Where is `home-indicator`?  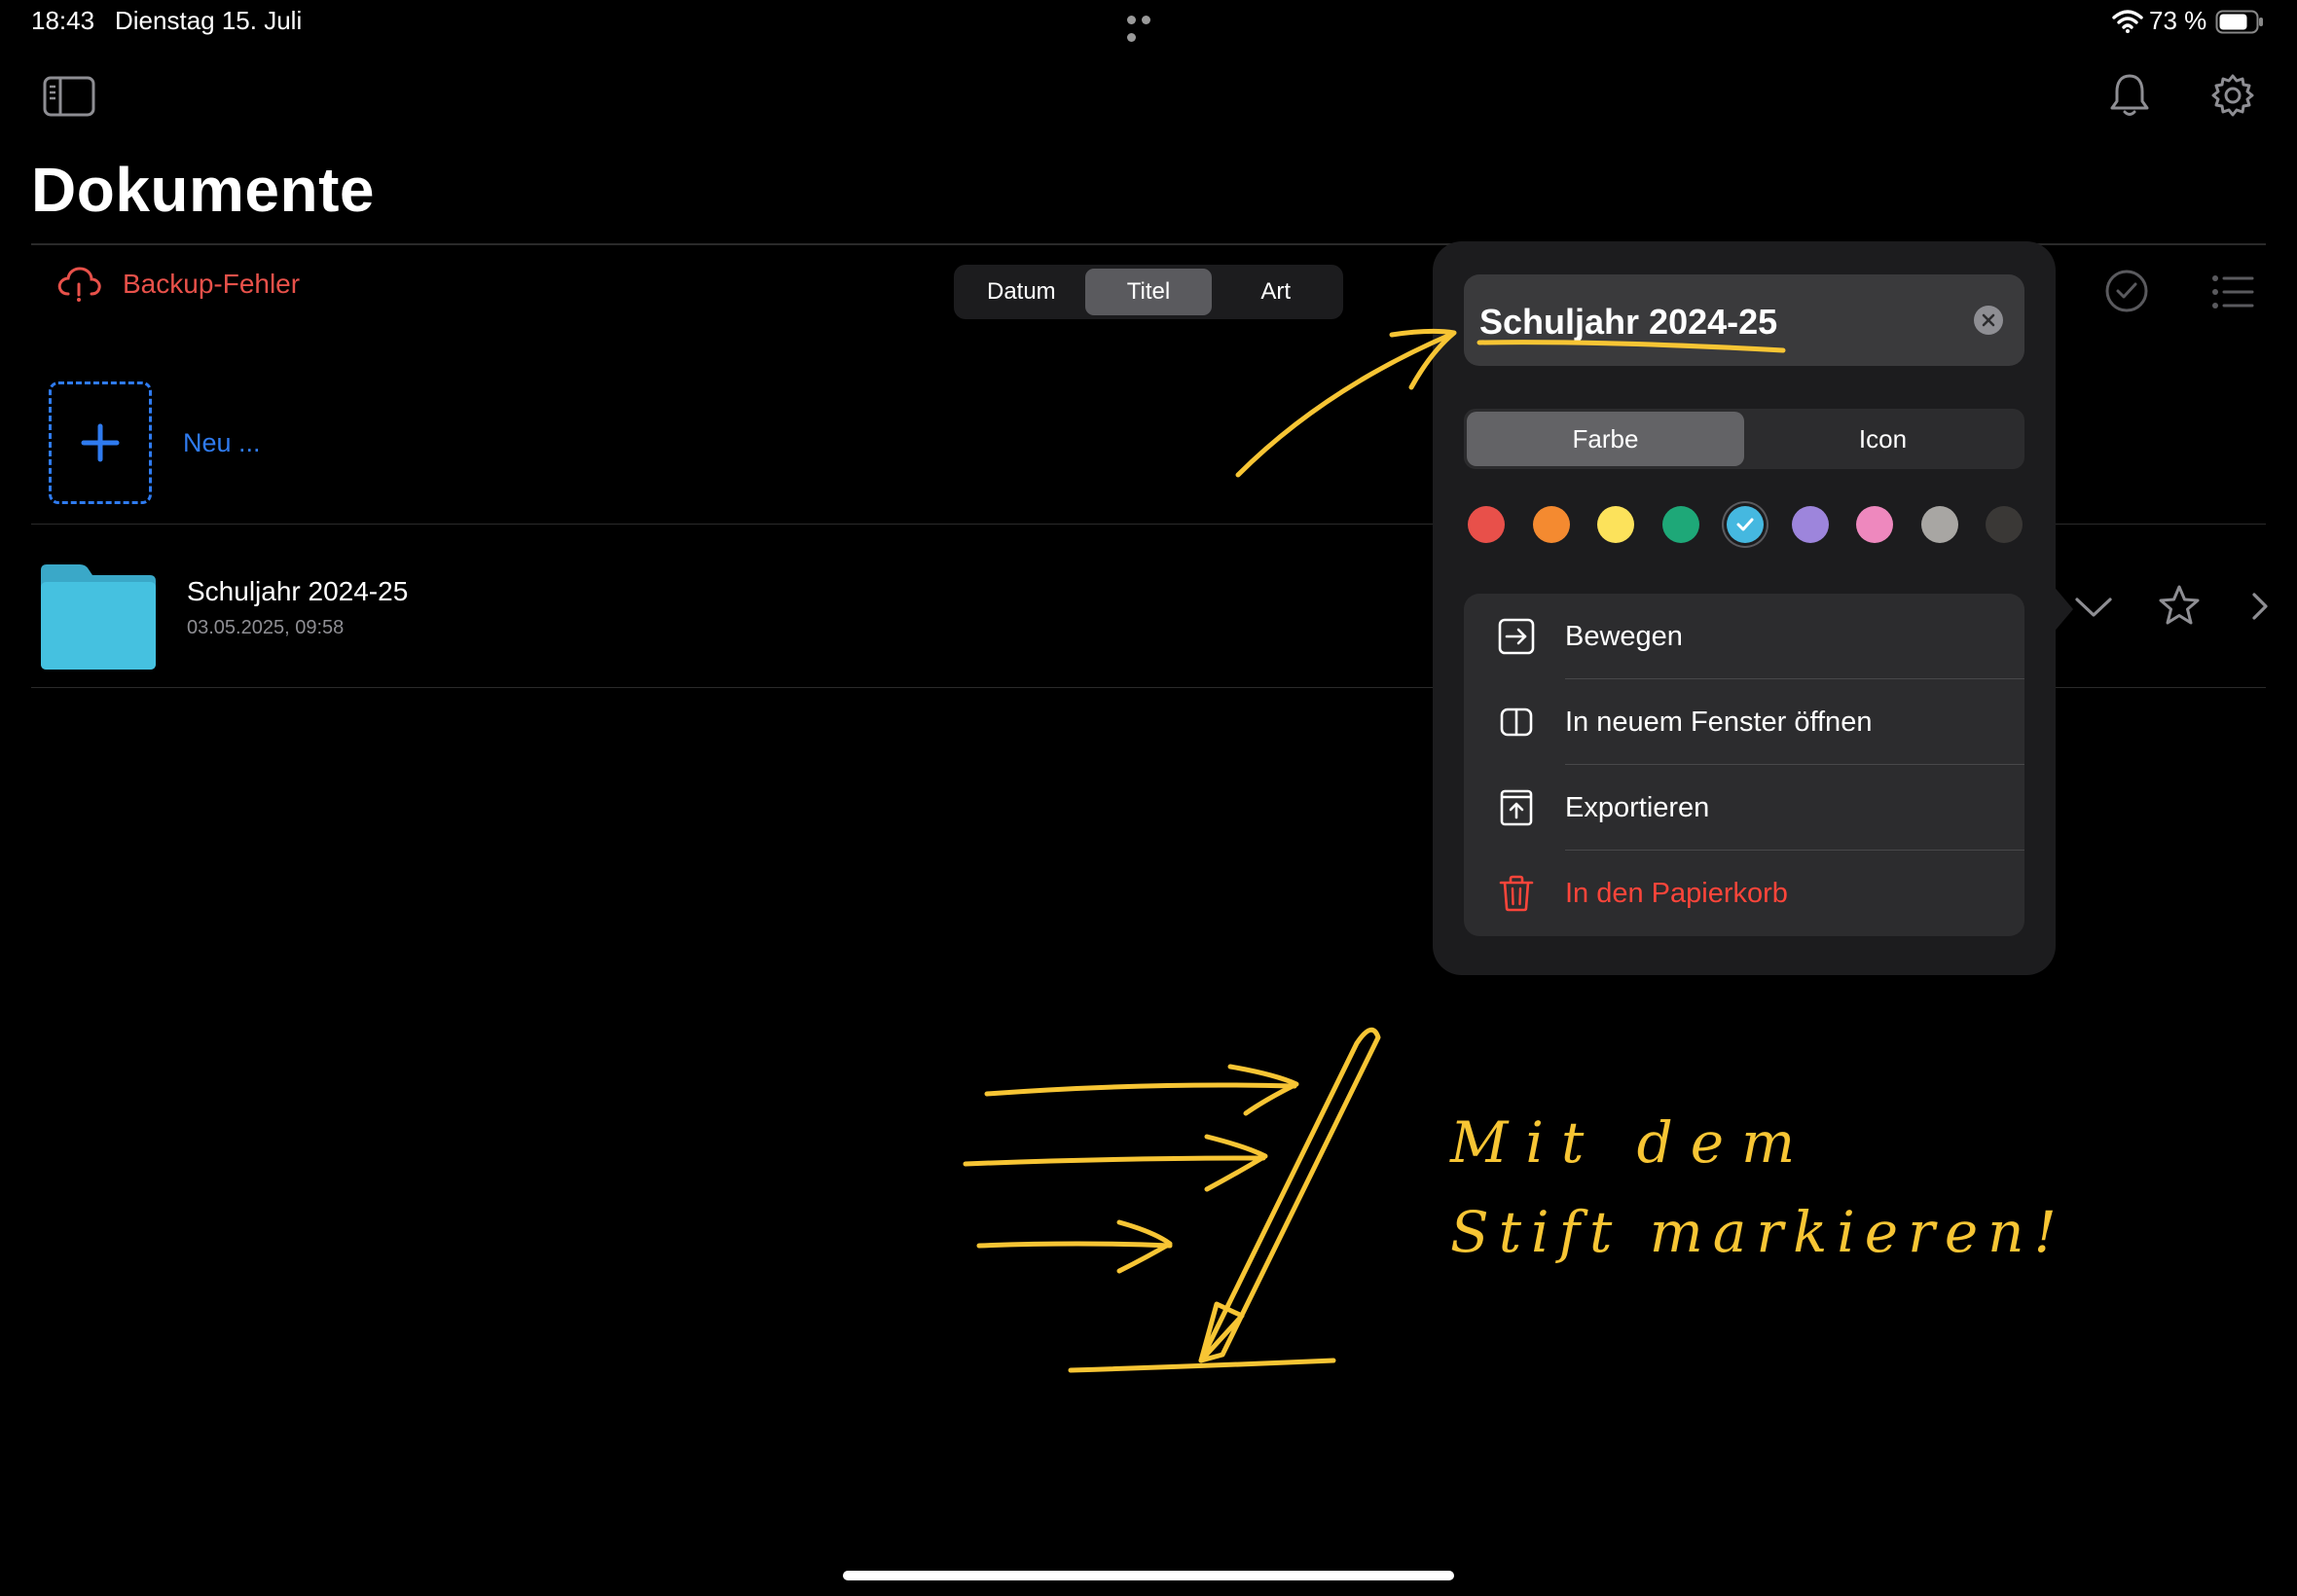
home-indicator is located at coordinates (1148, 1575).